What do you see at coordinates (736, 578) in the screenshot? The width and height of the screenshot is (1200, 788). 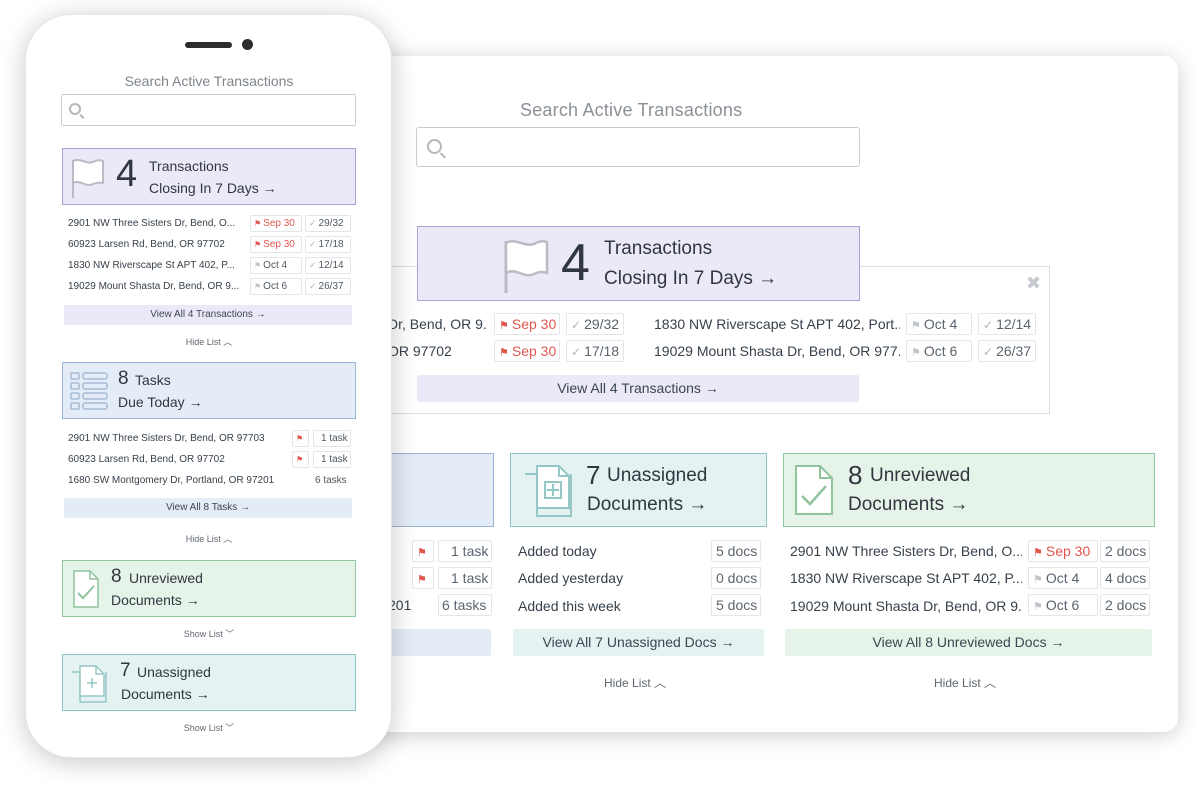 I see `docs-count-chip: 0 docs` at bounding box center [736, 578].